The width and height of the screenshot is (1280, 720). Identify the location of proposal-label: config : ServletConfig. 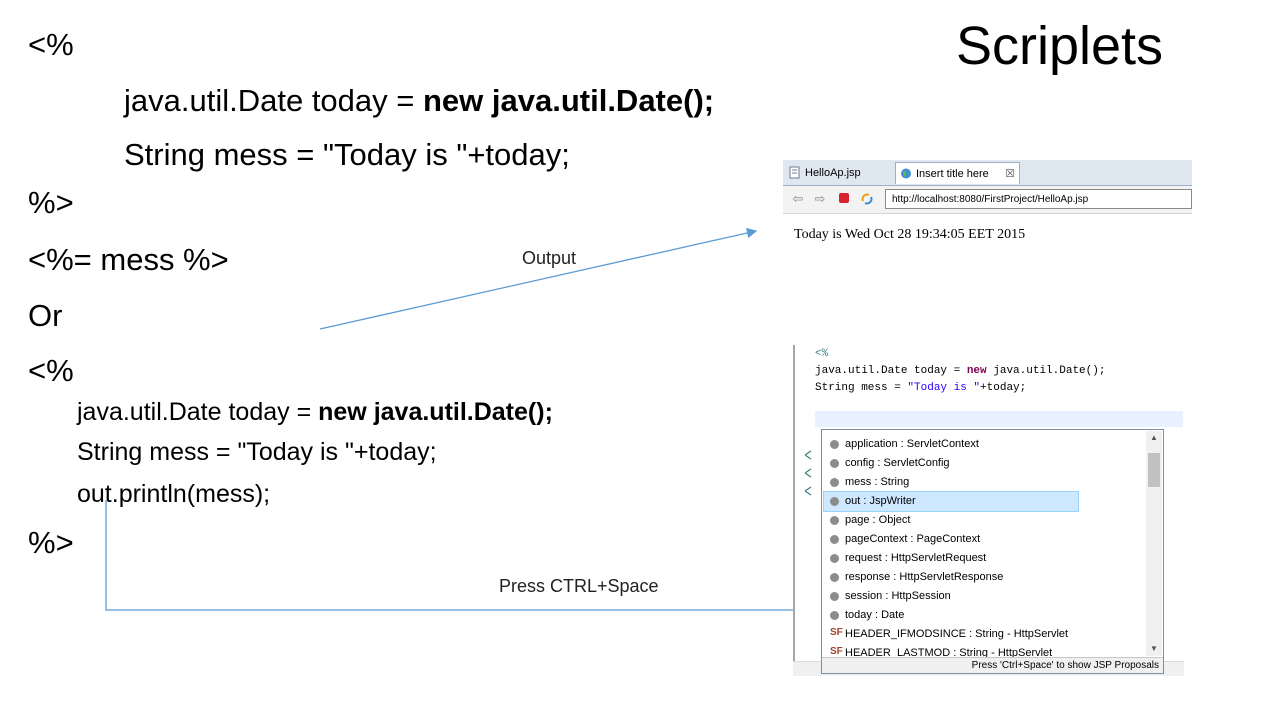
(897, 463).